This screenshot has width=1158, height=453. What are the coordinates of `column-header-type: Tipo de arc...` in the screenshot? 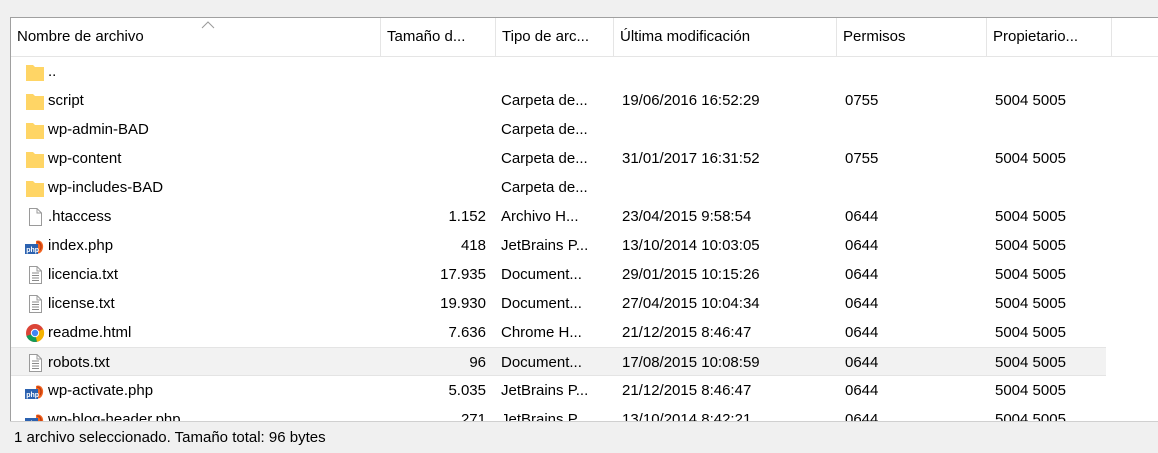 It's located at (555, 37).